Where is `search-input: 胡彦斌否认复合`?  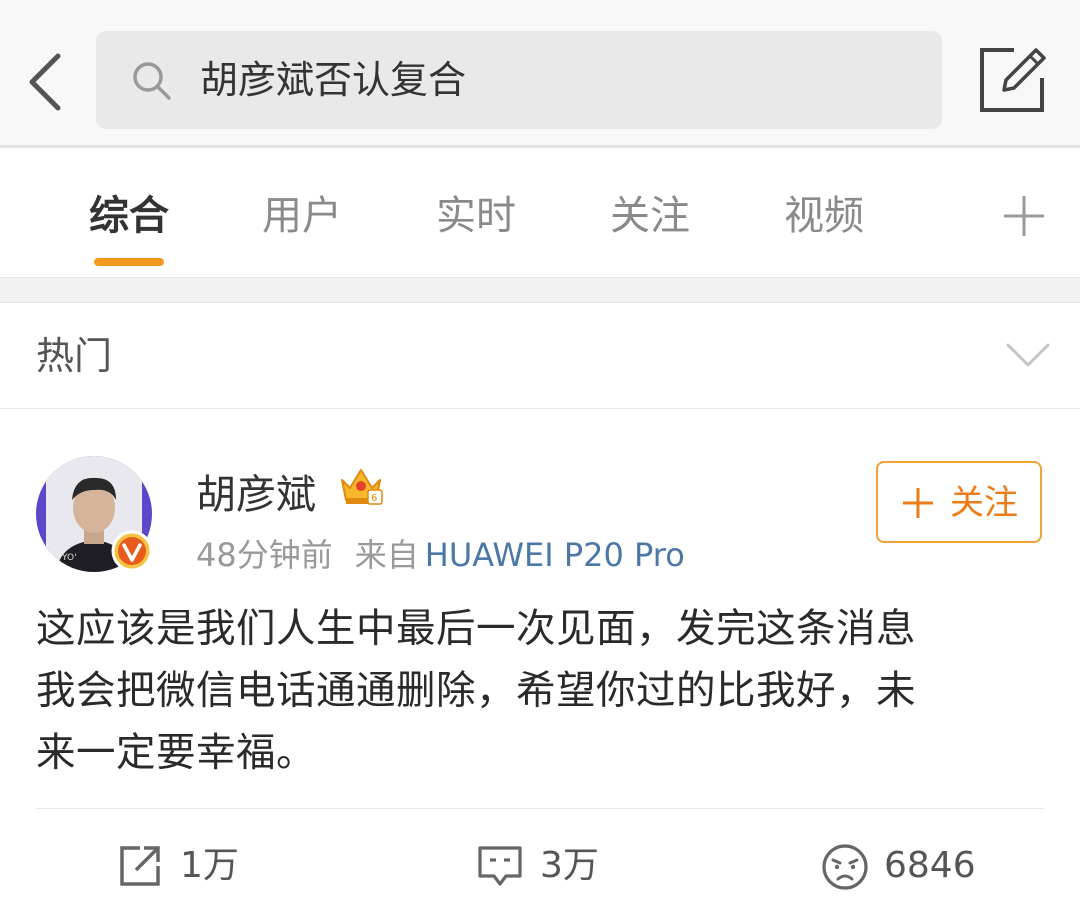 search-input: 胡彦斌否认复合 is located at coordinates (519, 80).